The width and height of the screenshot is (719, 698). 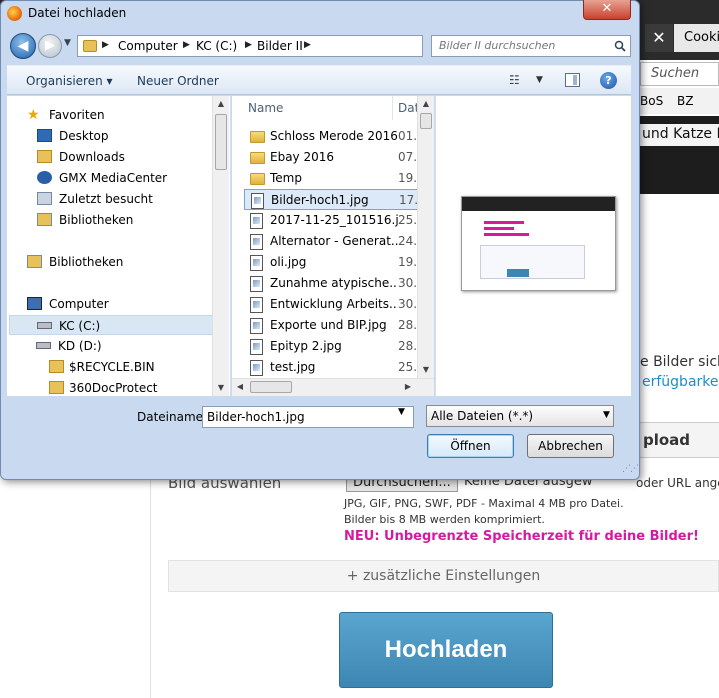 What do you see at coordinates (339, 178) in the screenshot?
I see `file-row: Temp 19.0` at bounding box center [339, 178].